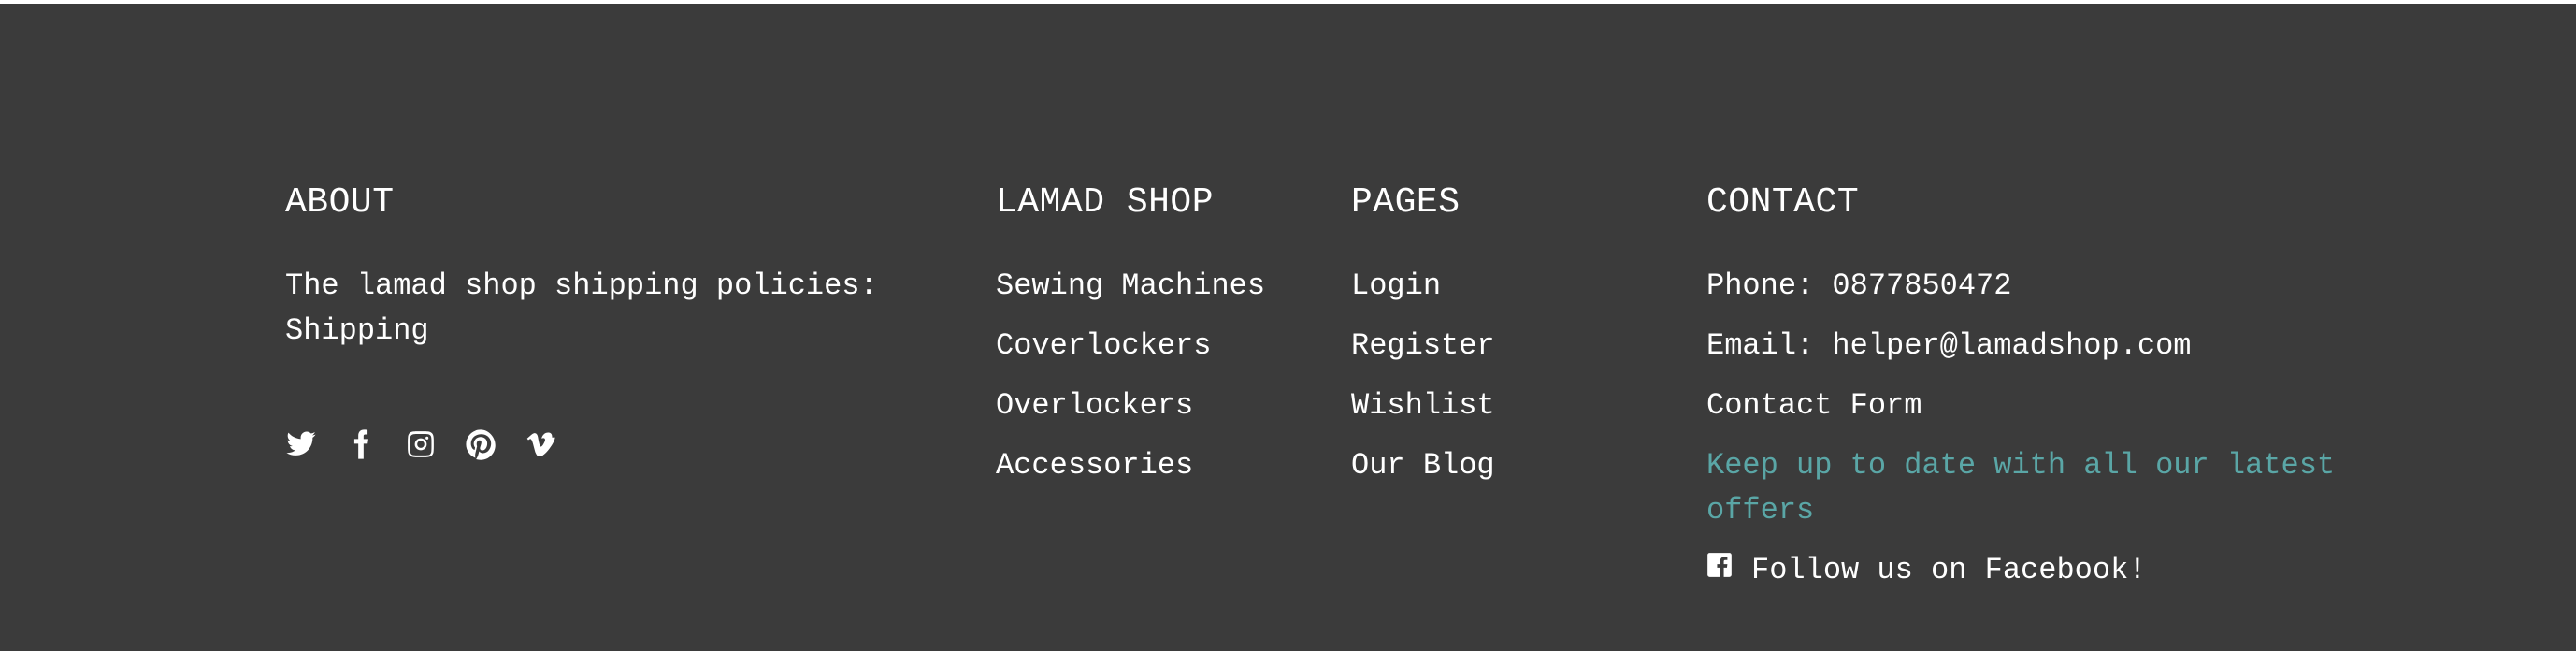 This screenshot has width=2576, height=651. I want to click on list-item: Our Blog, so click(1520, 465).